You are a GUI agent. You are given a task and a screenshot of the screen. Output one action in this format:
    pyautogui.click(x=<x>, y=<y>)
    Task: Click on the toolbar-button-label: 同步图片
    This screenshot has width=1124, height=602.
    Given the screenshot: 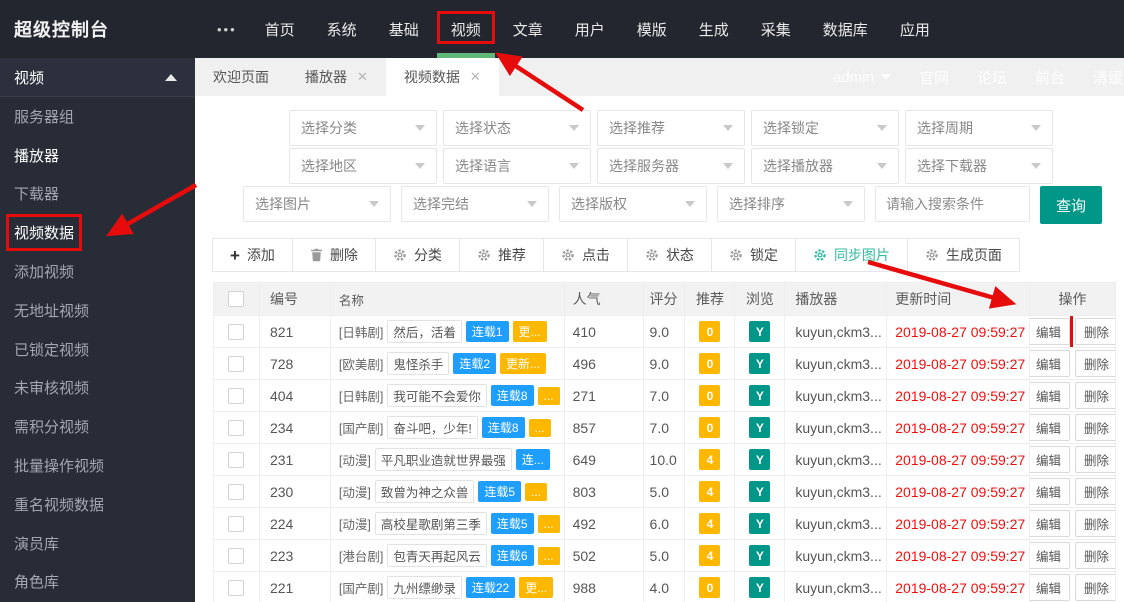 What is the action you would take?
    pyautogui.click(x=861, y=255)
    